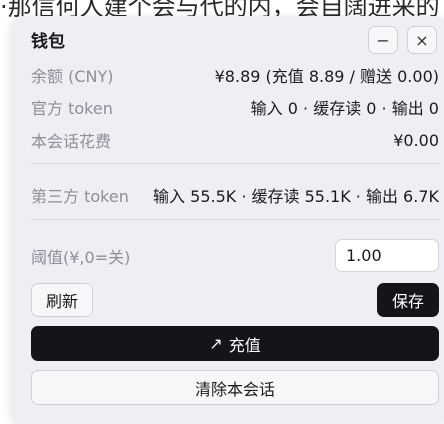 Image resolution: width=444 pixels, height=424 pixels. Describe the element at coordinates (326, 76) in the screenshot. I see `balance-value: ¥8.89 (充值 8.89 / 赠送 0.00)` at that location.